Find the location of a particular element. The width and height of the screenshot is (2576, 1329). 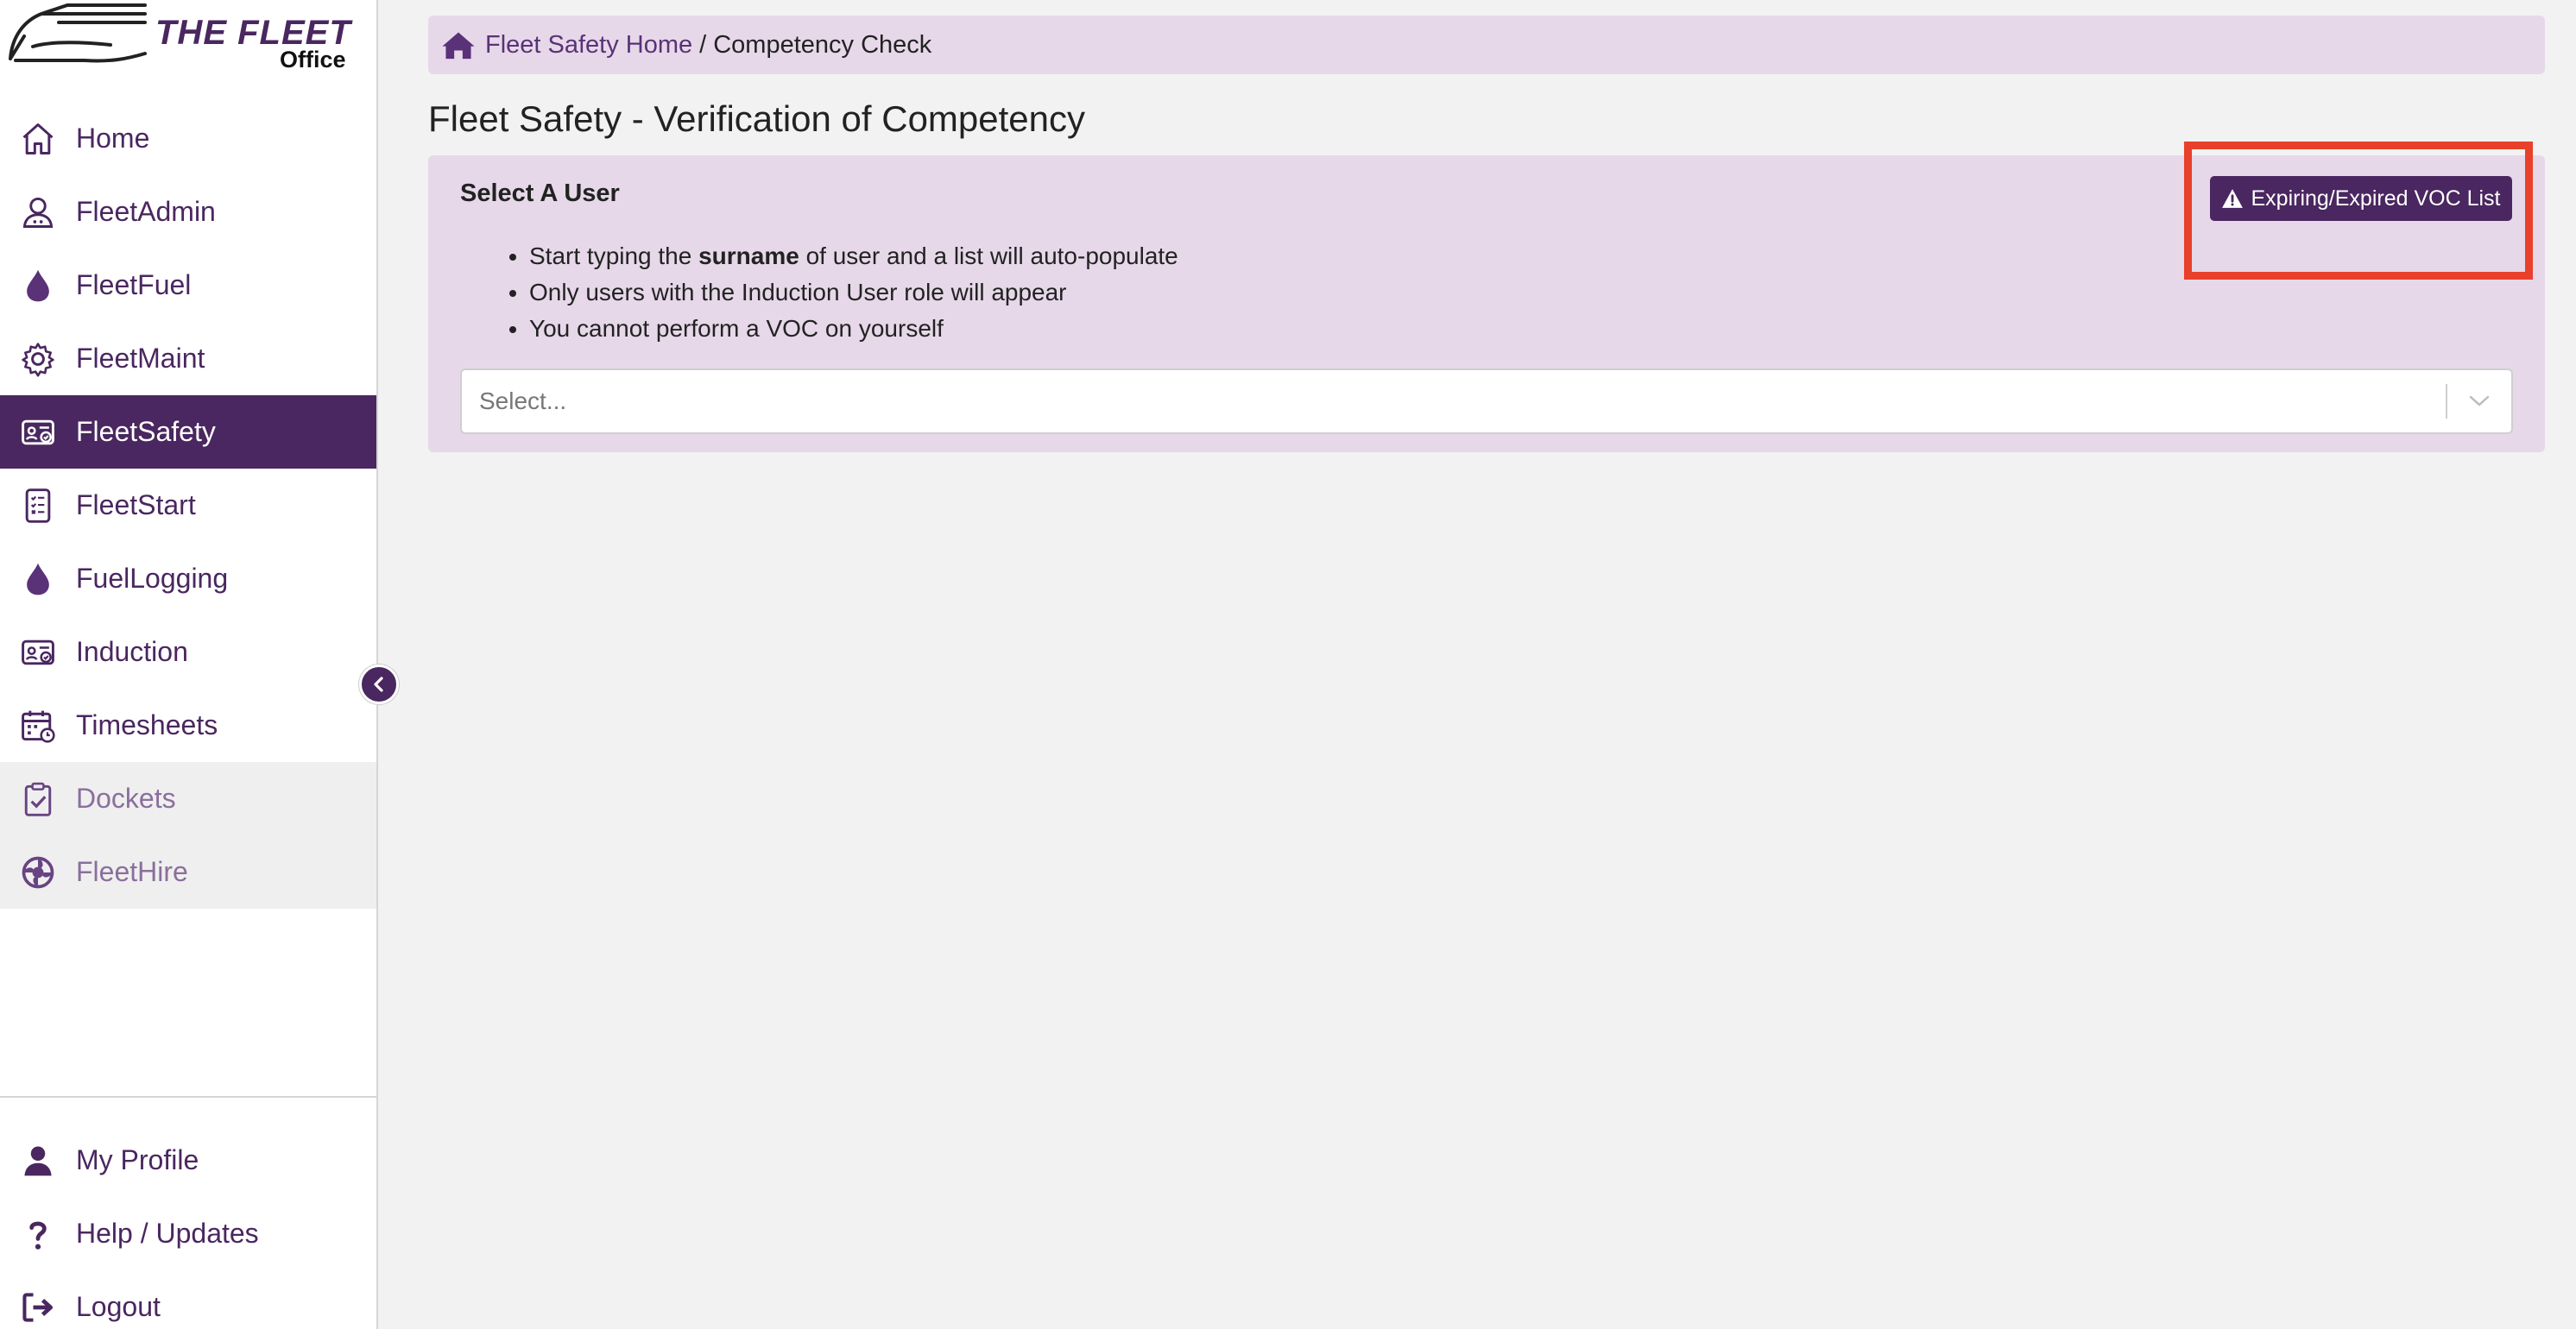

sidebar-item-label: FleetStart is located at coordinates (136, 505).